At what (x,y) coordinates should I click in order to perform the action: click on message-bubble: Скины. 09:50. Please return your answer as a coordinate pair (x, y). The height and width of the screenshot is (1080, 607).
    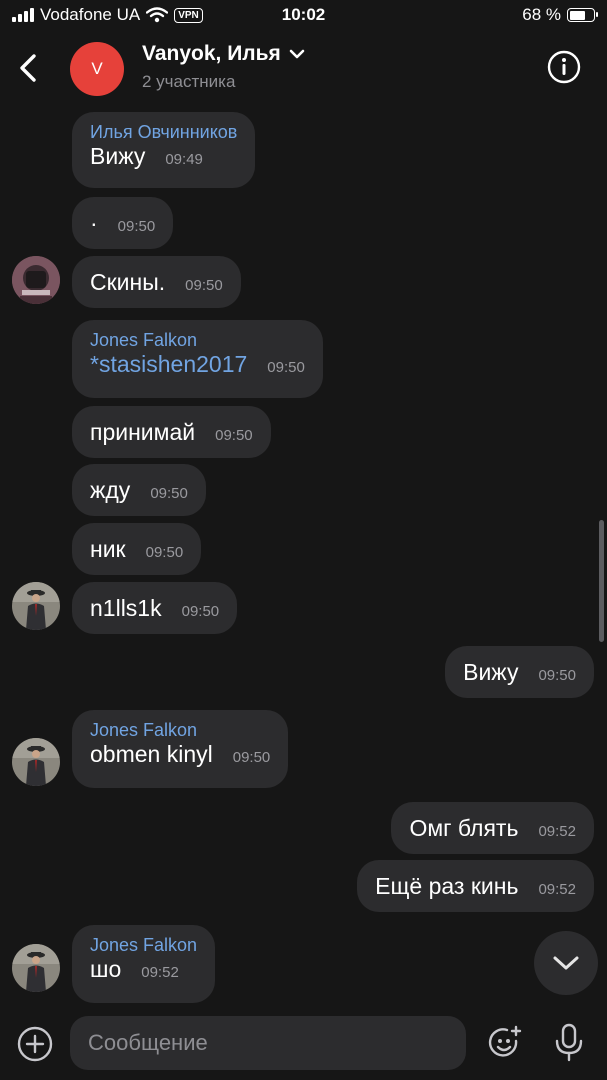
    Looking at the image, I should click on (156, 282).